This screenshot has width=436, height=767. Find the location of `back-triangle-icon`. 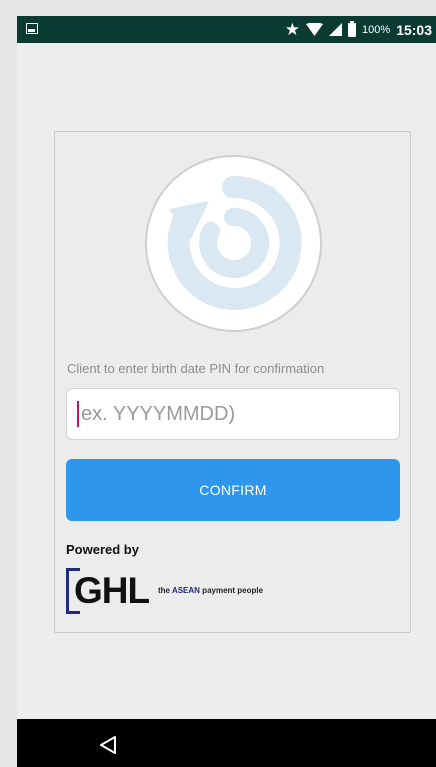

back-triangle-icon is located at coordinates (108, 745).